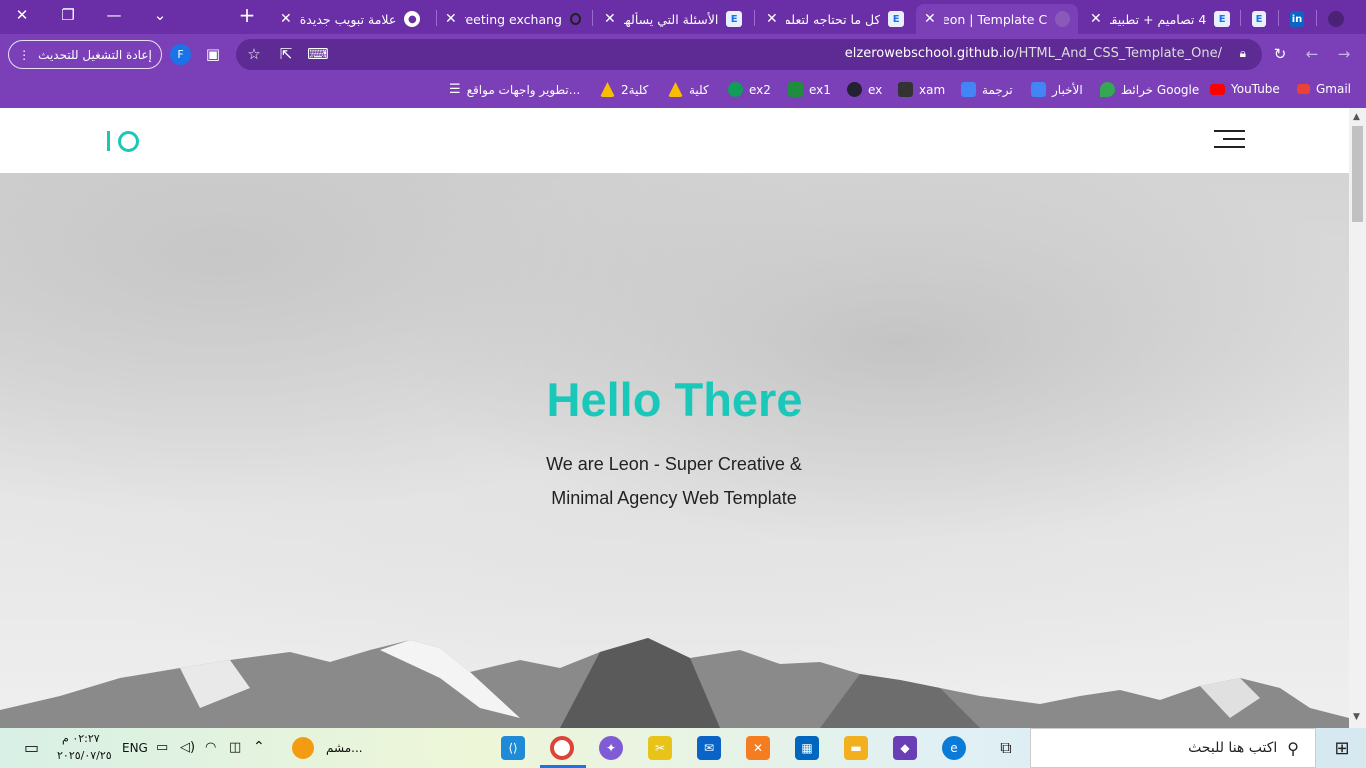 The height and width of the screenshot is (768, 1366). What do you see at coordinates (1356, 717) in the screenshot?
I see `scroll-down-icon: ▼` at bounding box center [1356, 717].